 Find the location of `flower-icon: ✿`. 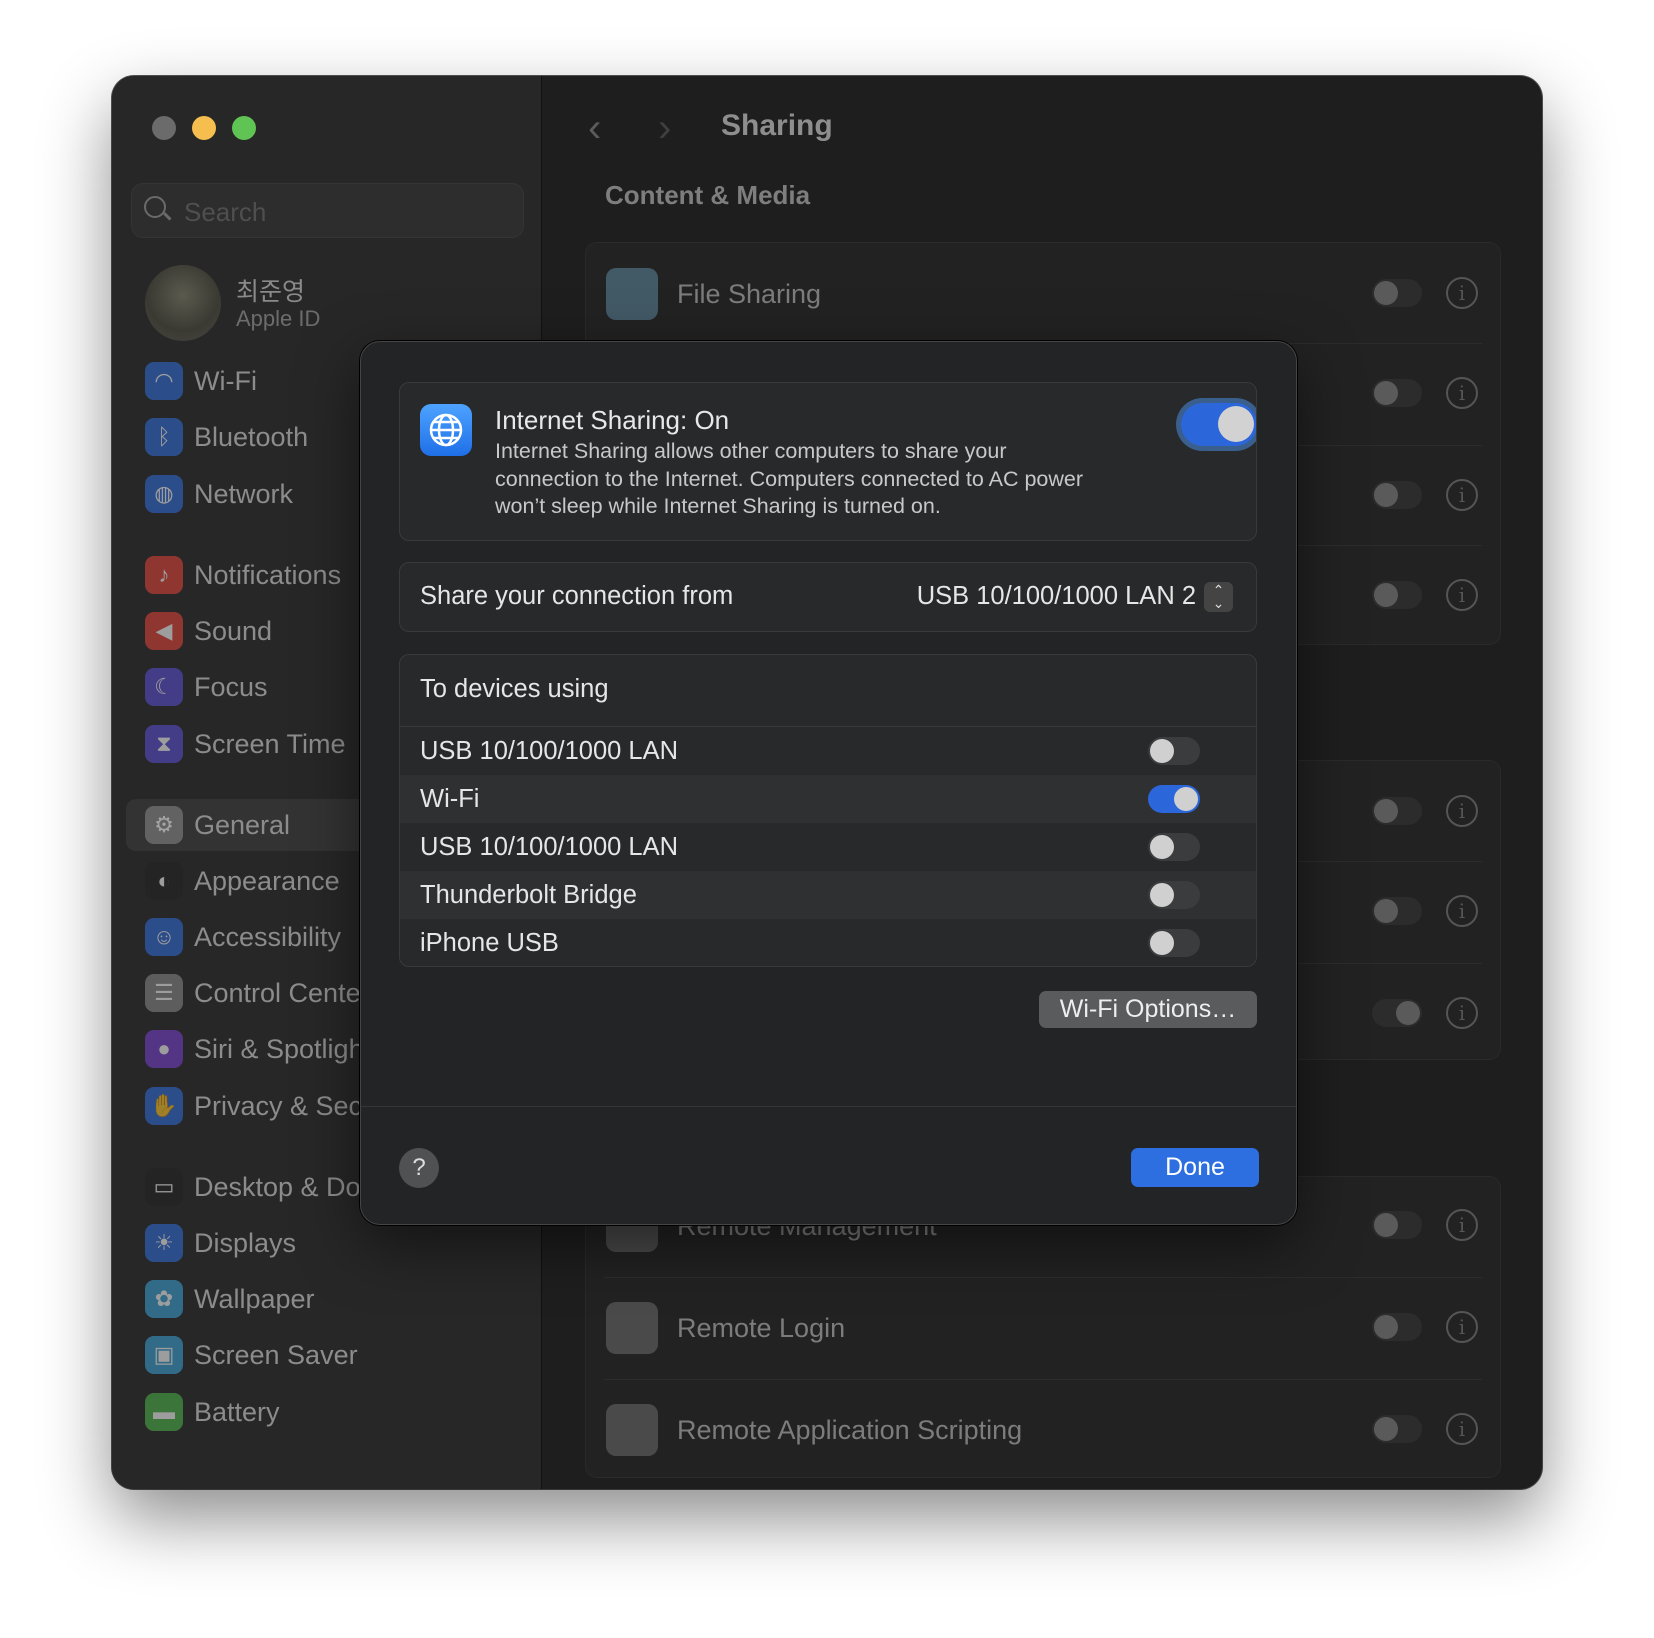

flower-icon: ✿ is located at coordinates (164, 1299).